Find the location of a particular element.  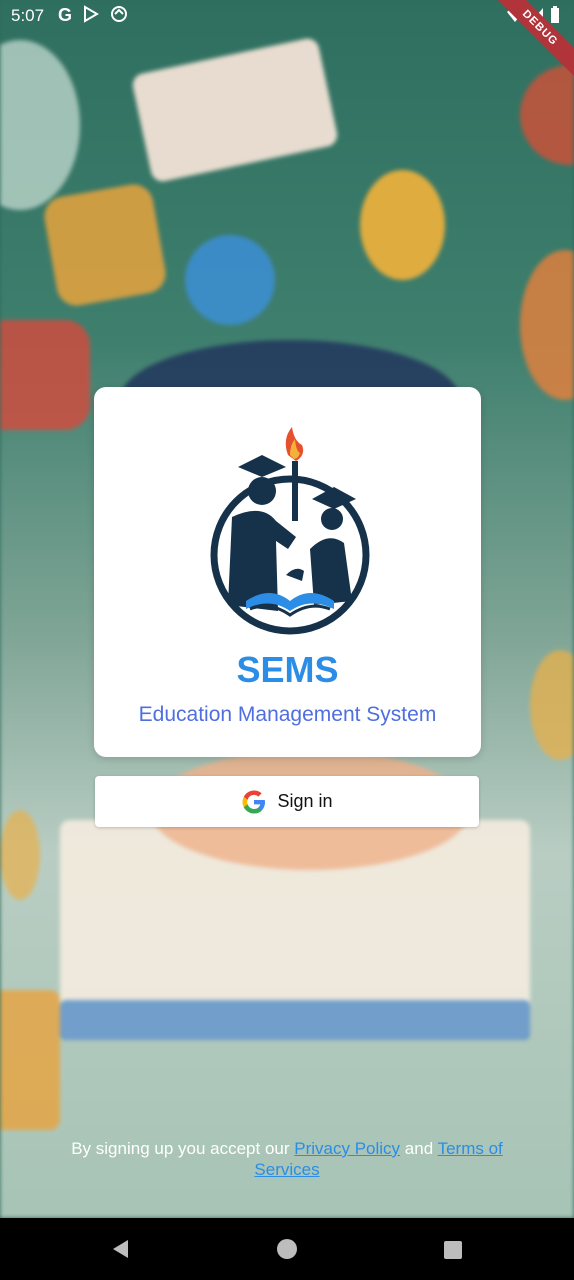

terms-prefix: By signing up you accept our is located at coordinates (183, 1148).